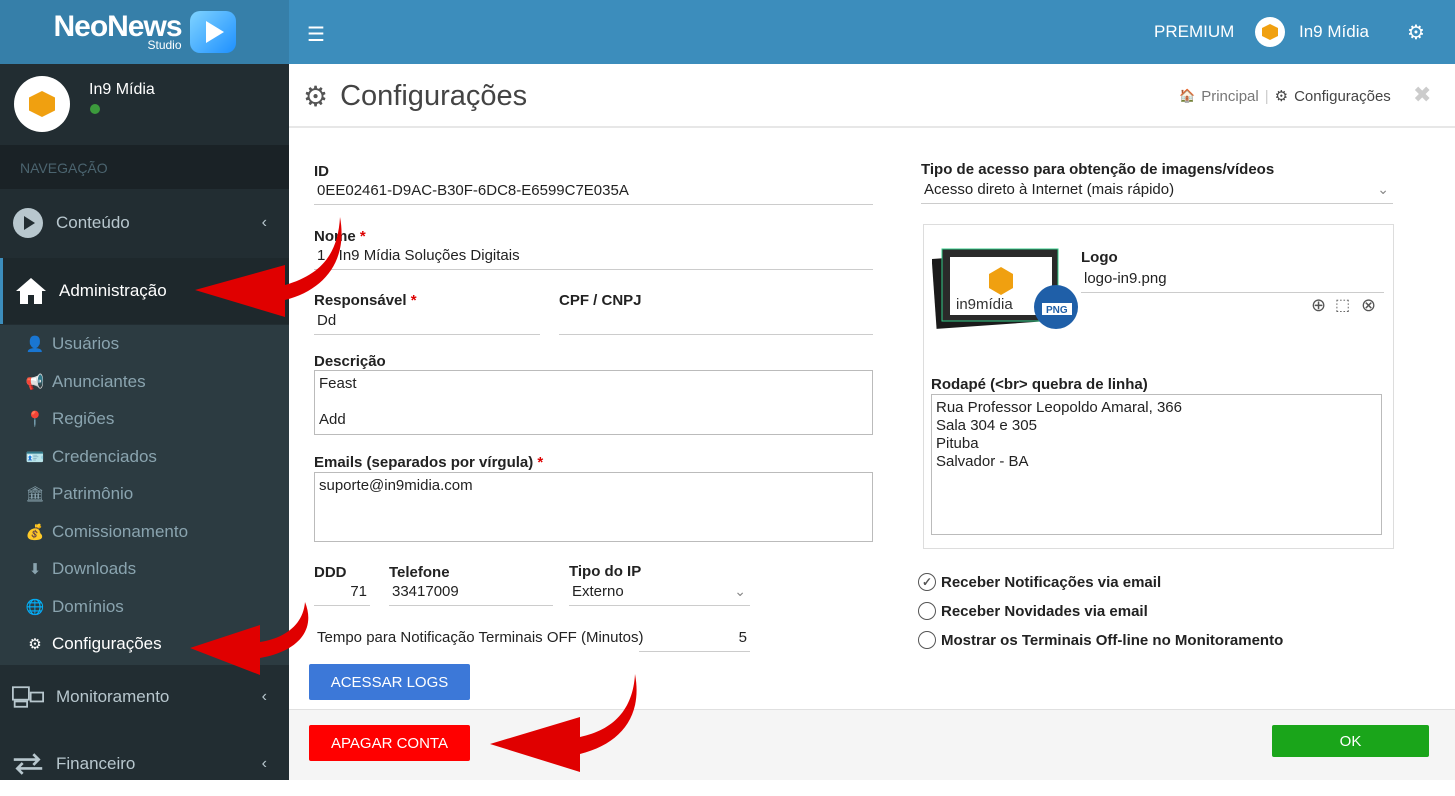  Describe the element at coordinates (1044, 611) in the screenshot. I see `option-novidades-label: Receber Novidades via email` at that location.